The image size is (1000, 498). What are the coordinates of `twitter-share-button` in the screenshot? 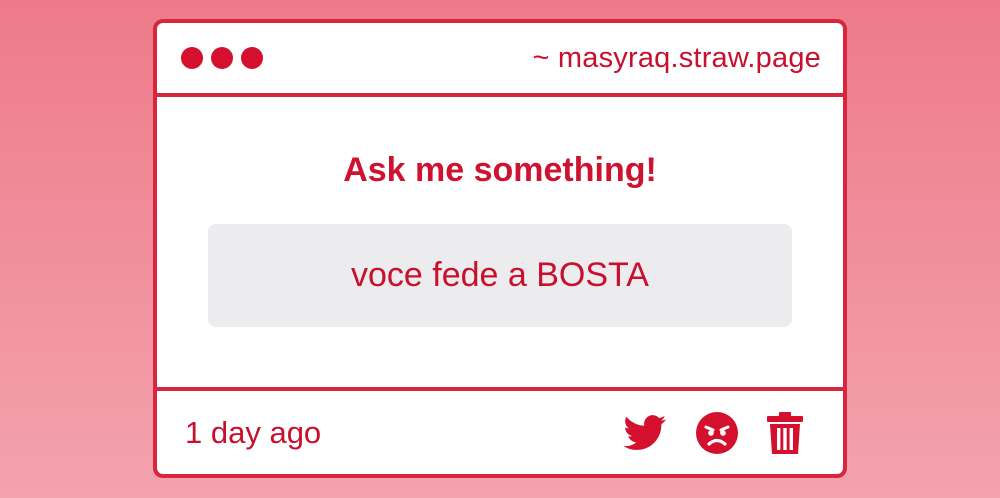 It's located at (645, 432).